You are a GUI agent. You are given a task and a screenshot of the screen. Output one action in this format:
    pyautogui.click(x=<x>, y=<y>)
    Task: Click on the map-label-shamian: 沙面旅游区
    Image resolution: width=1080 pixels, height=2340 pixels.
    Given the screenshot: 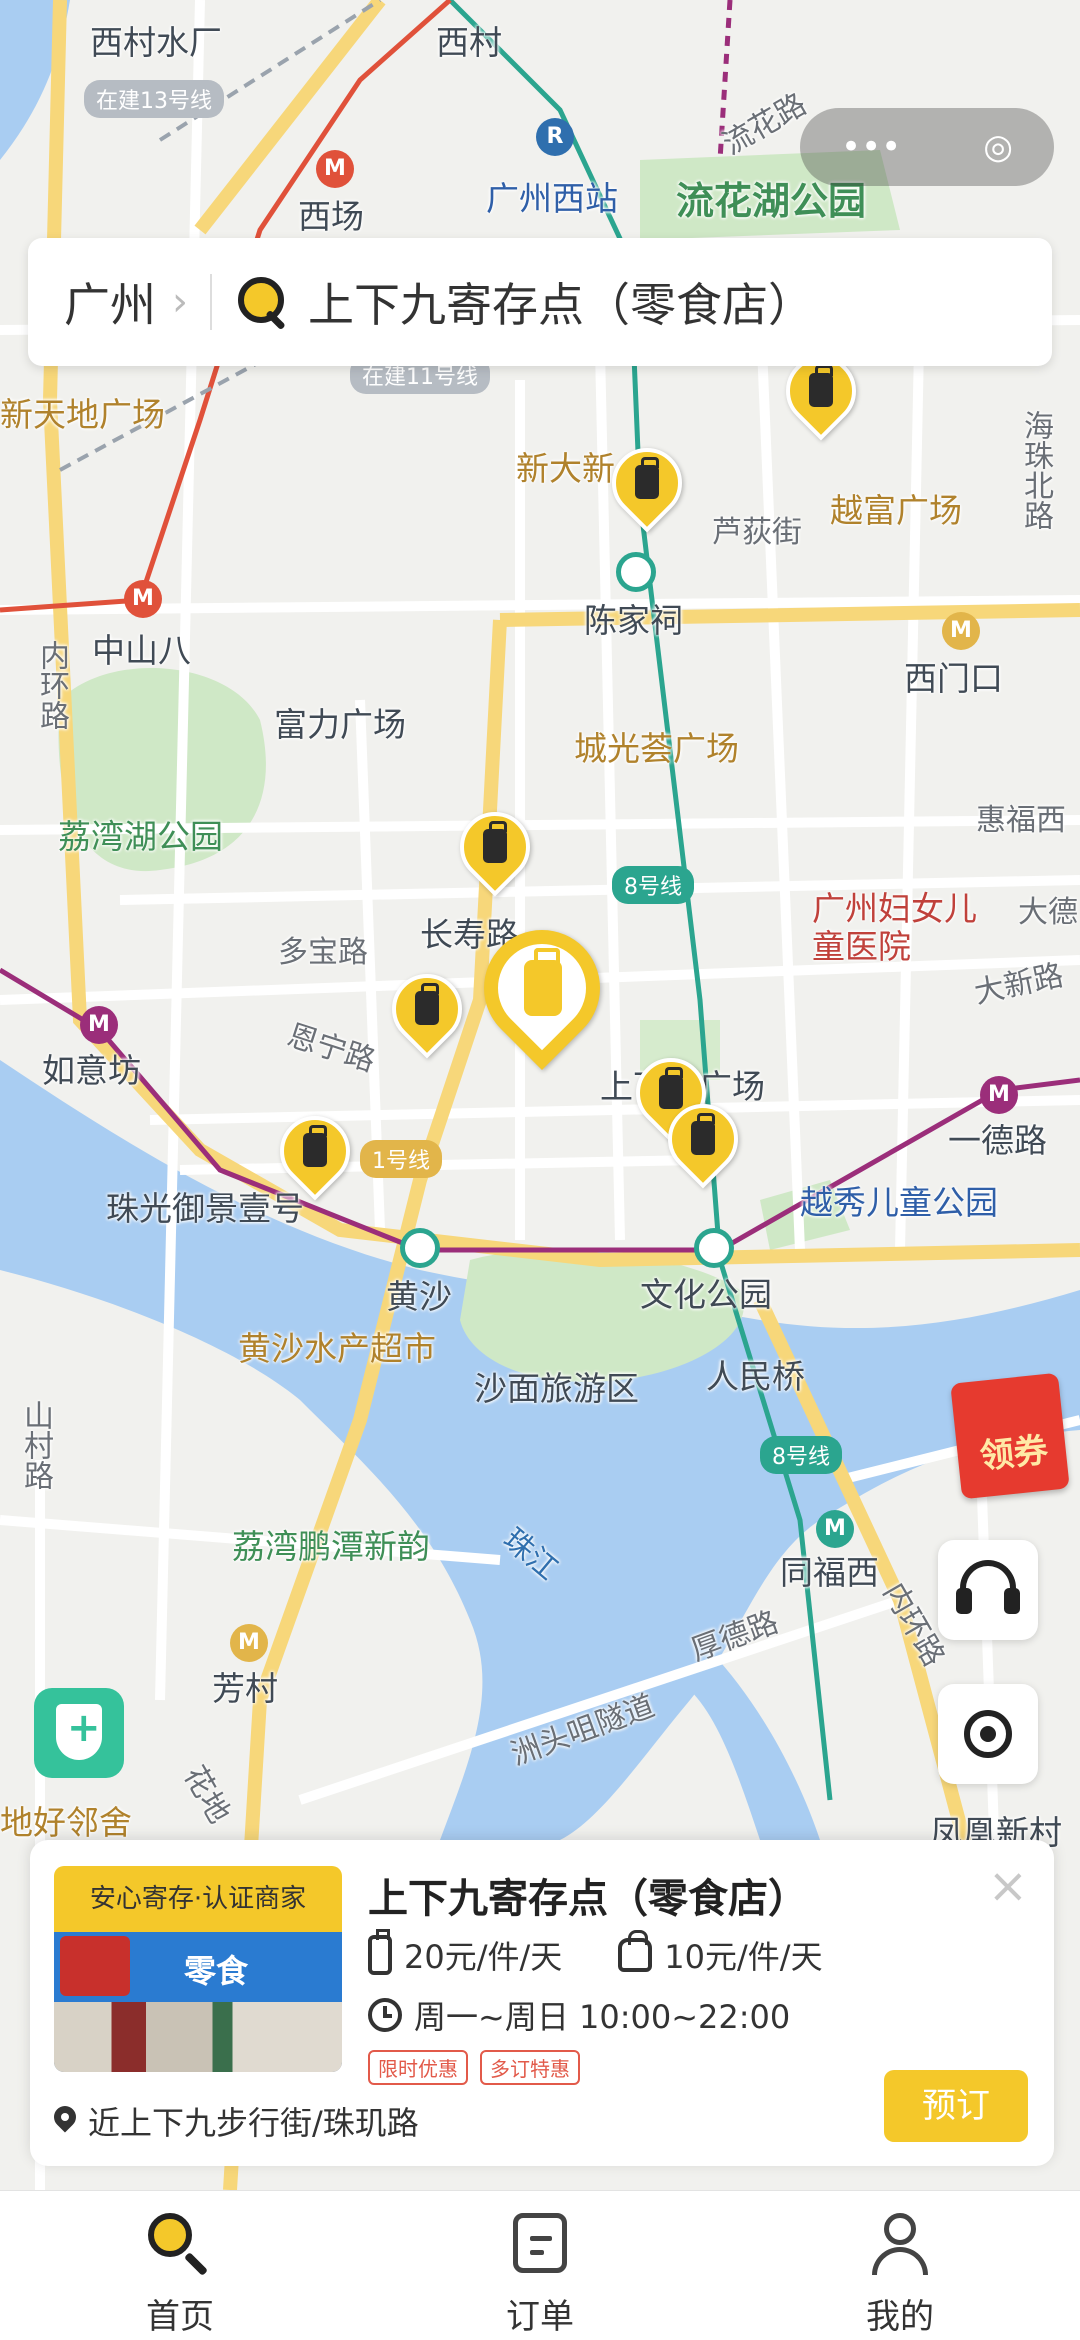 What is the action you would take?
    pyautogui.click(x=556, y=1388)
    